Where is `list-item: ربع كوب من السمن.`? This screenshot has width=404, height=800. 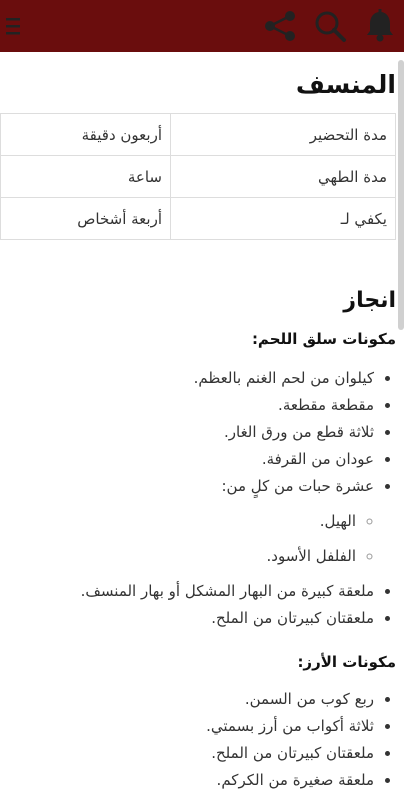
list-item: ربع كوب من السمن. is located at coordinates (189, 699).